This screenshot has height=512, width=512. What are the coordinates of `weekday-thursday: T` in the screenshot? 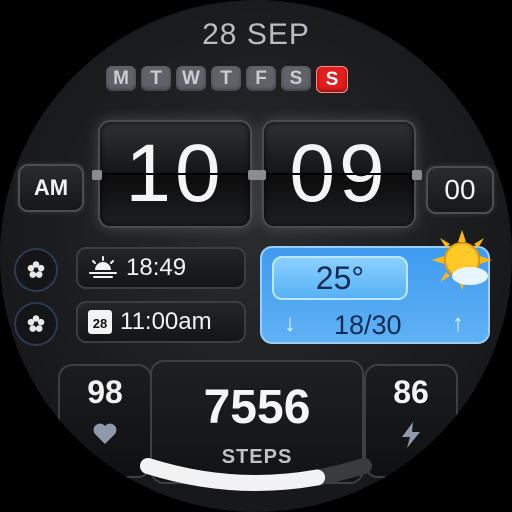 It's located at (226, 78).